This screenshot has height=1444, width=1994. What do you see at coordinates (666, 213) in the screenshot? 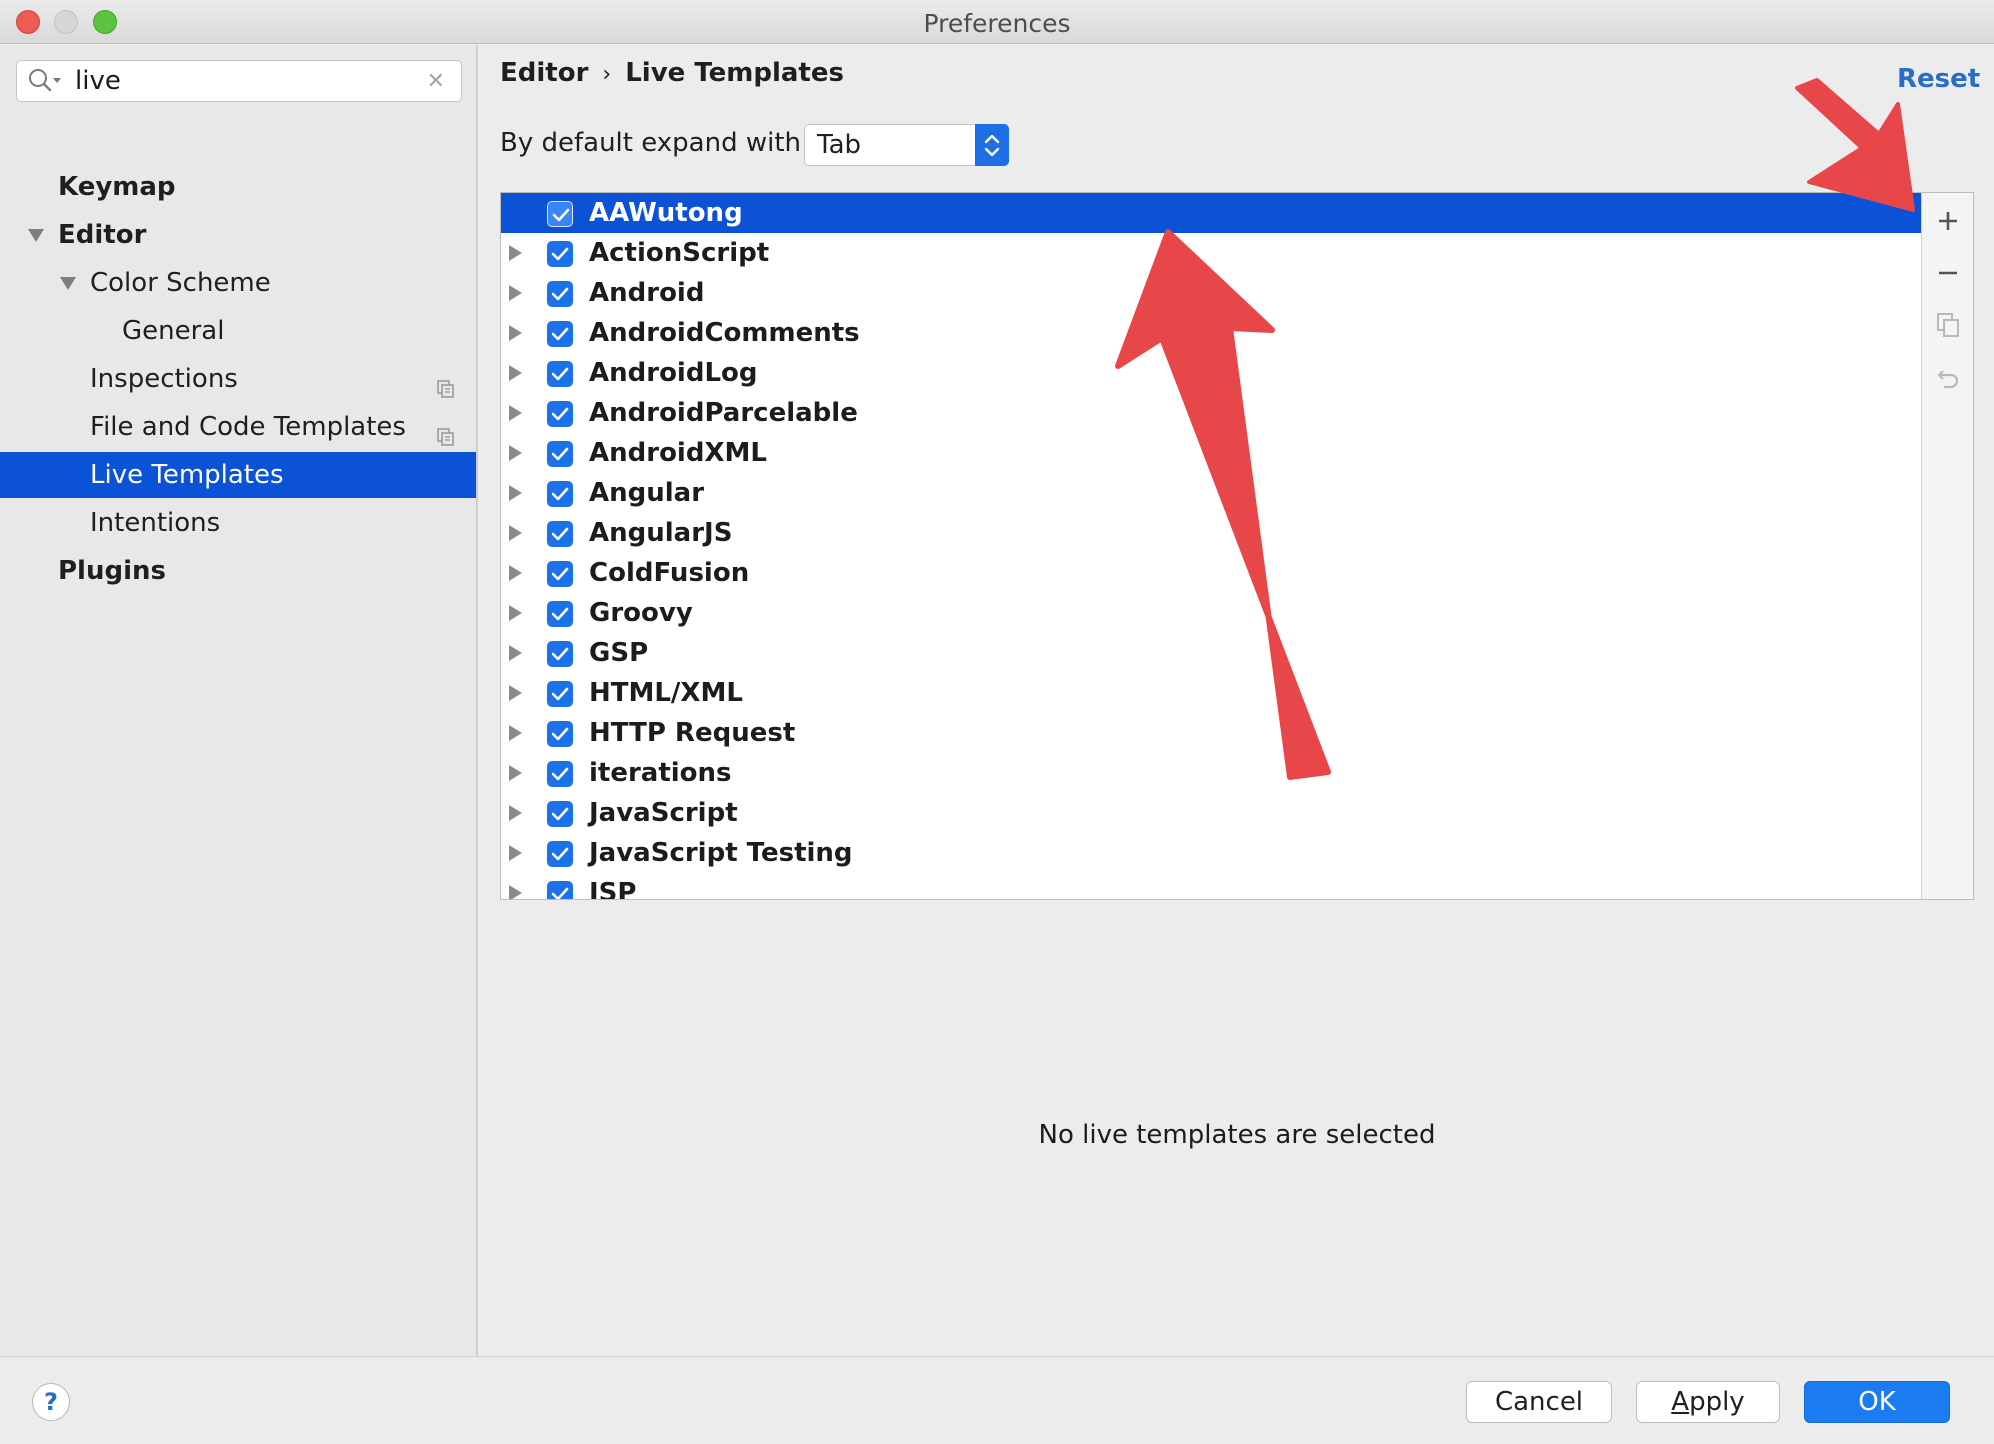
I see `template-group-name: AAWutong` at bounding box center [666, 213].